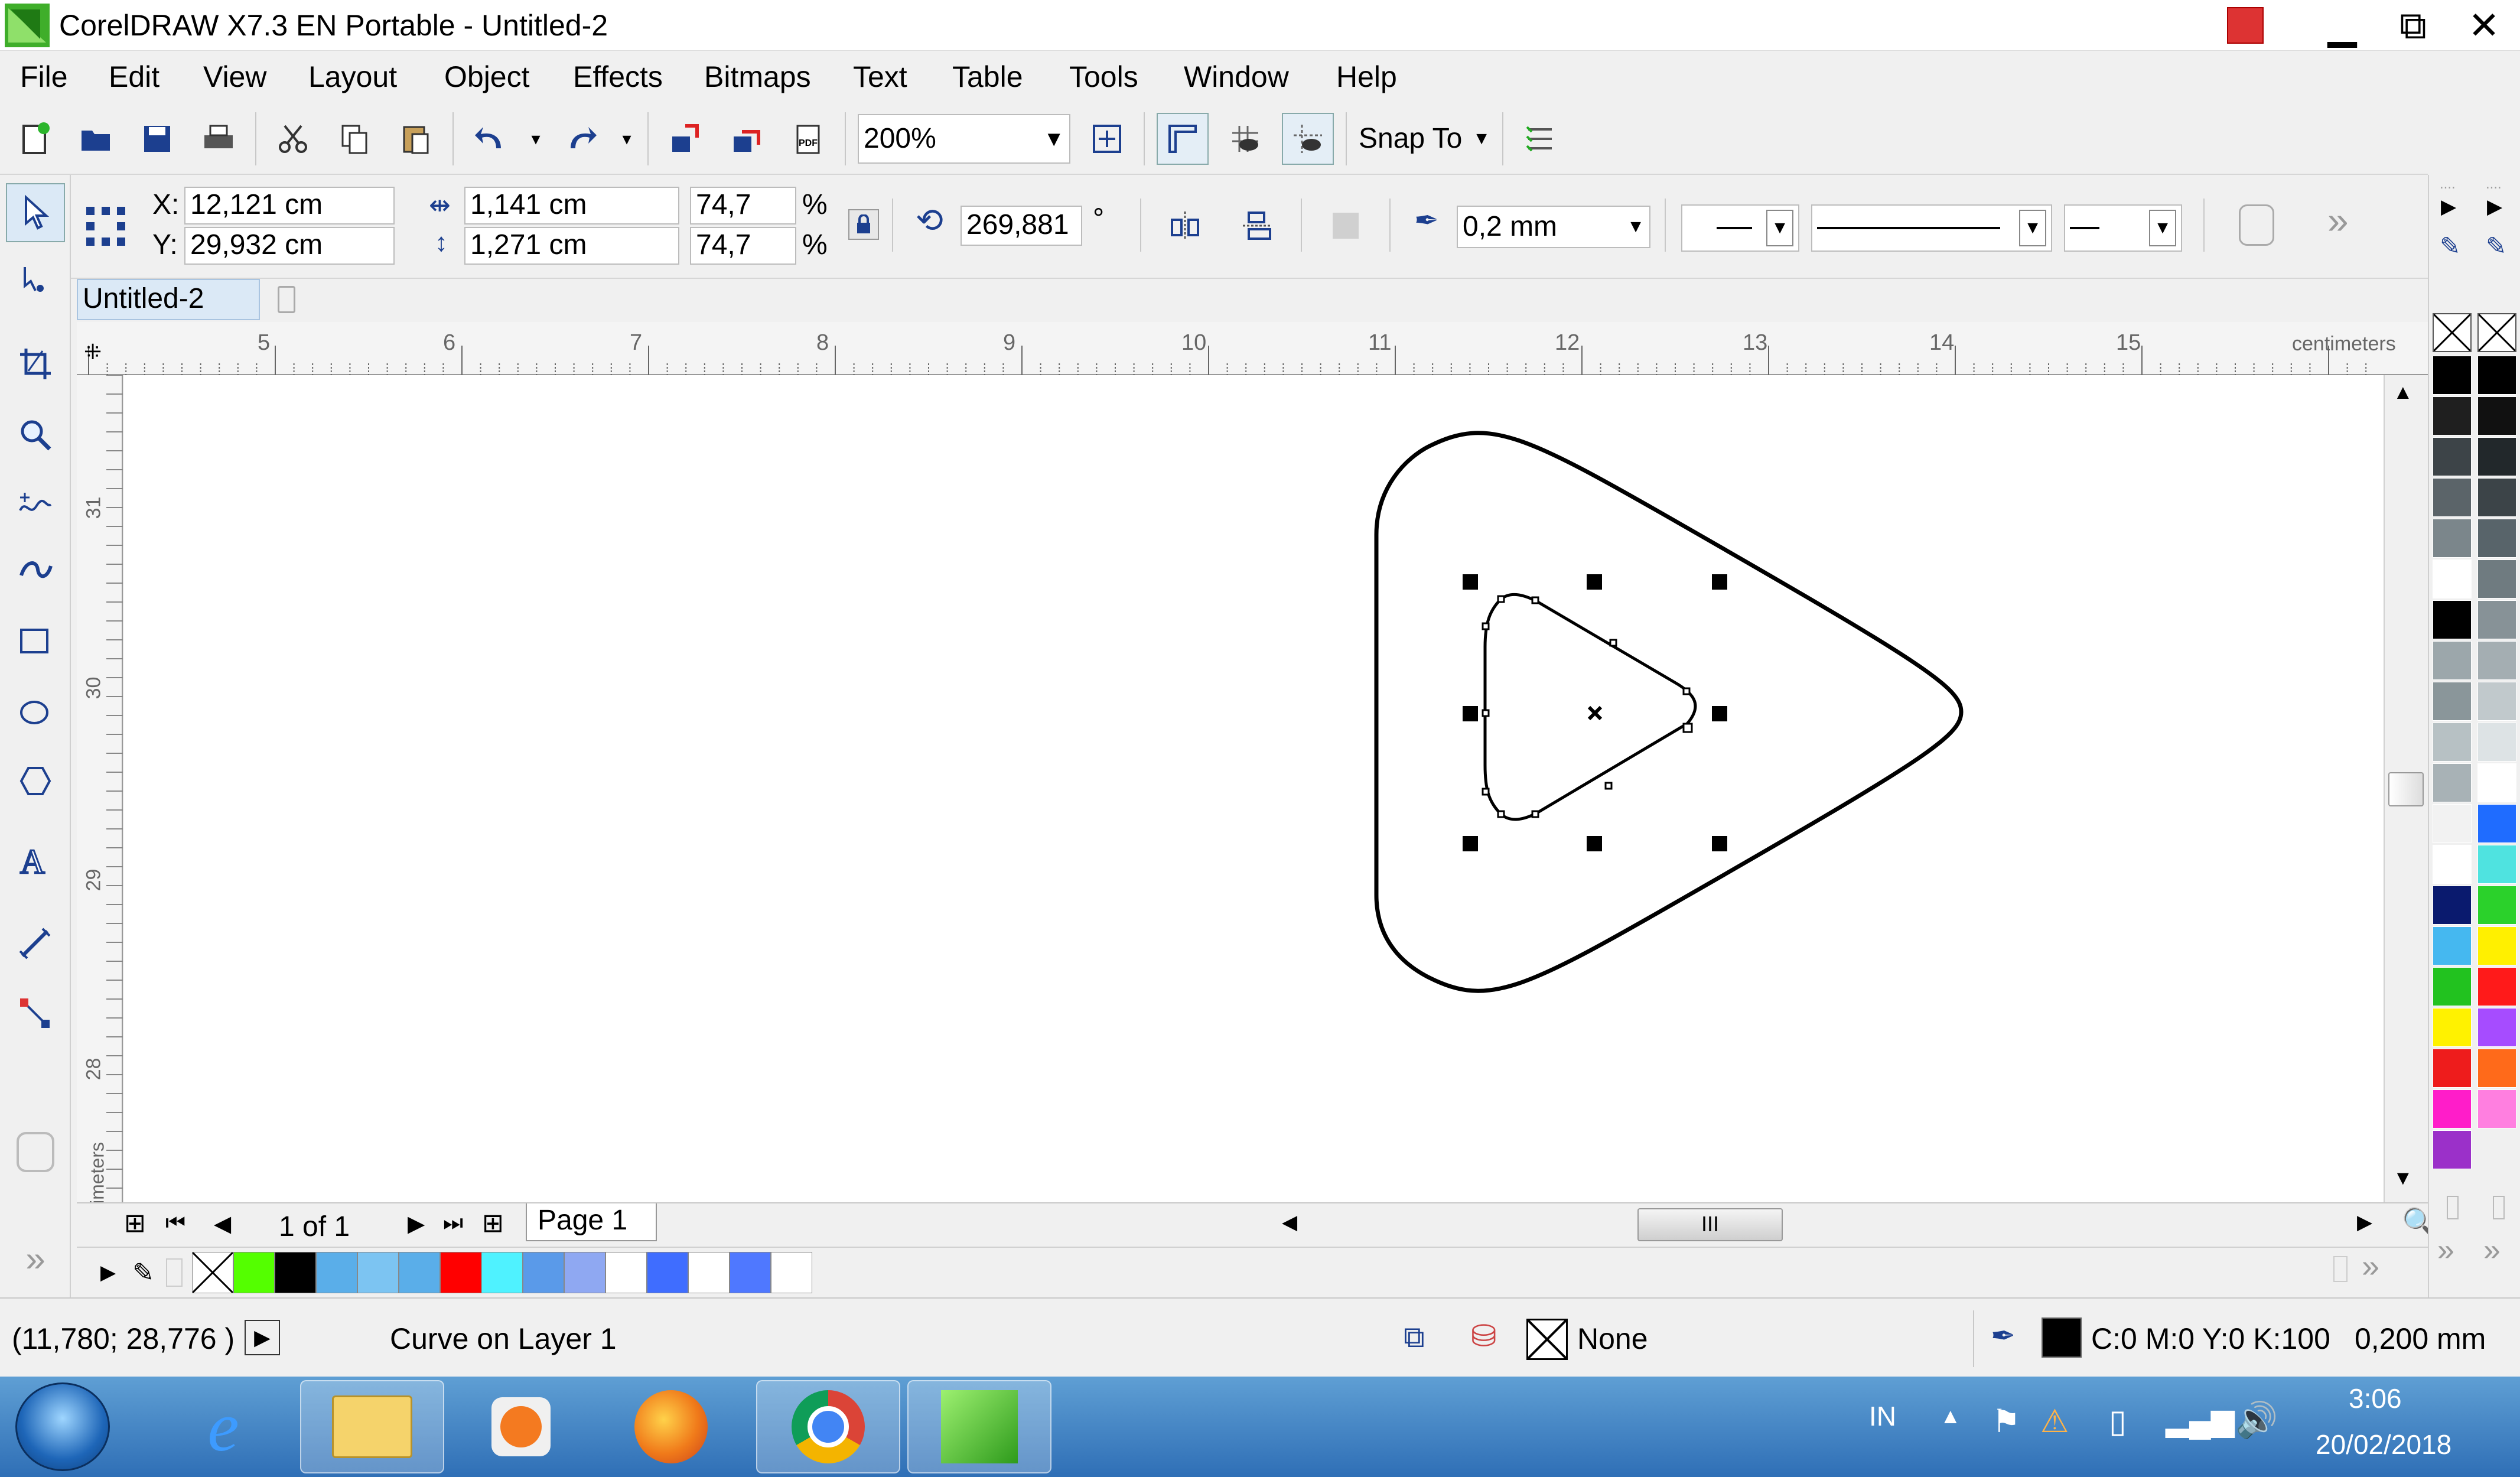 The image size is (2520, 1477). I want to click on undo-dropdown-icon: ▾, so click(536, 139).